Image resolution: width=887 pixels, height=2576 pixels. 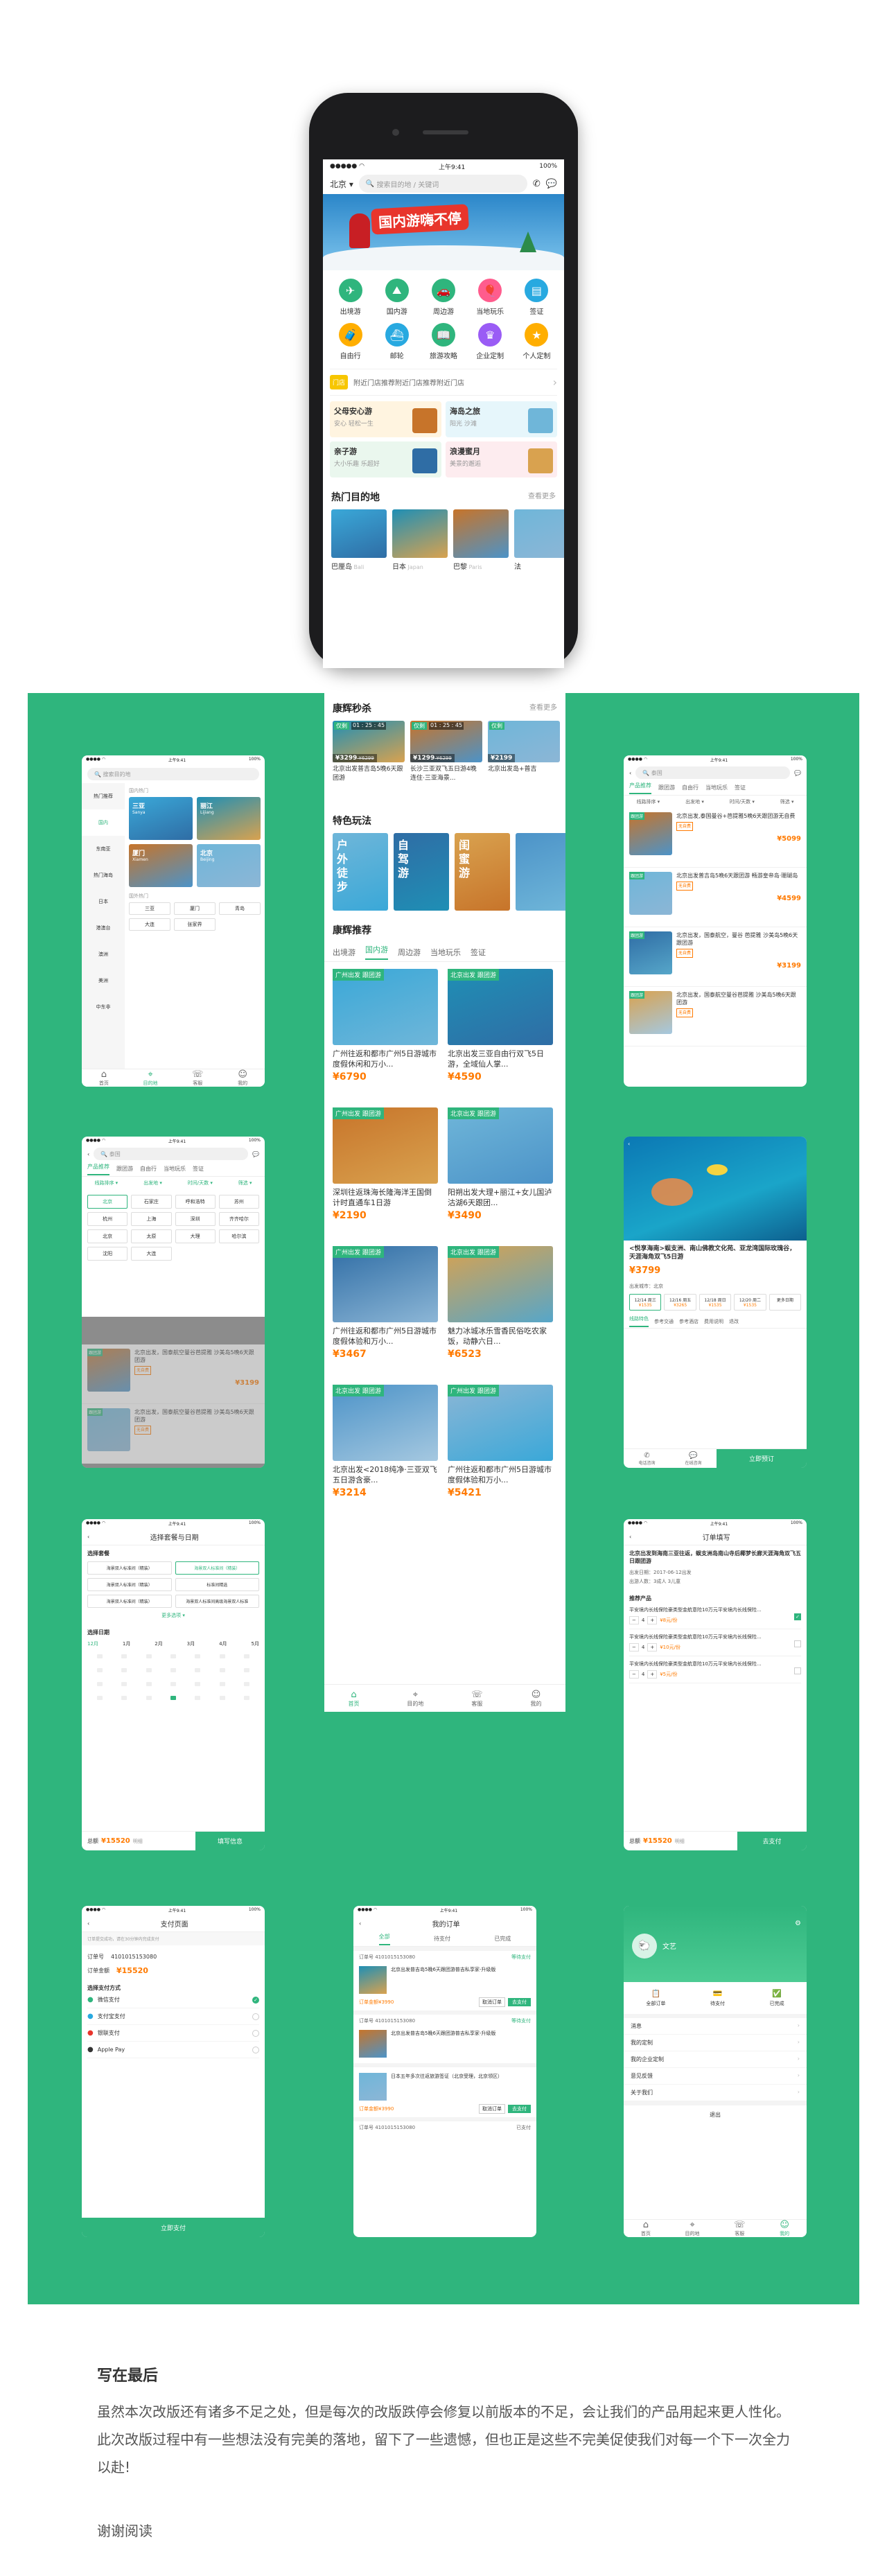 I want to click on special-item: 自驾游, so click(x=421, y=872).